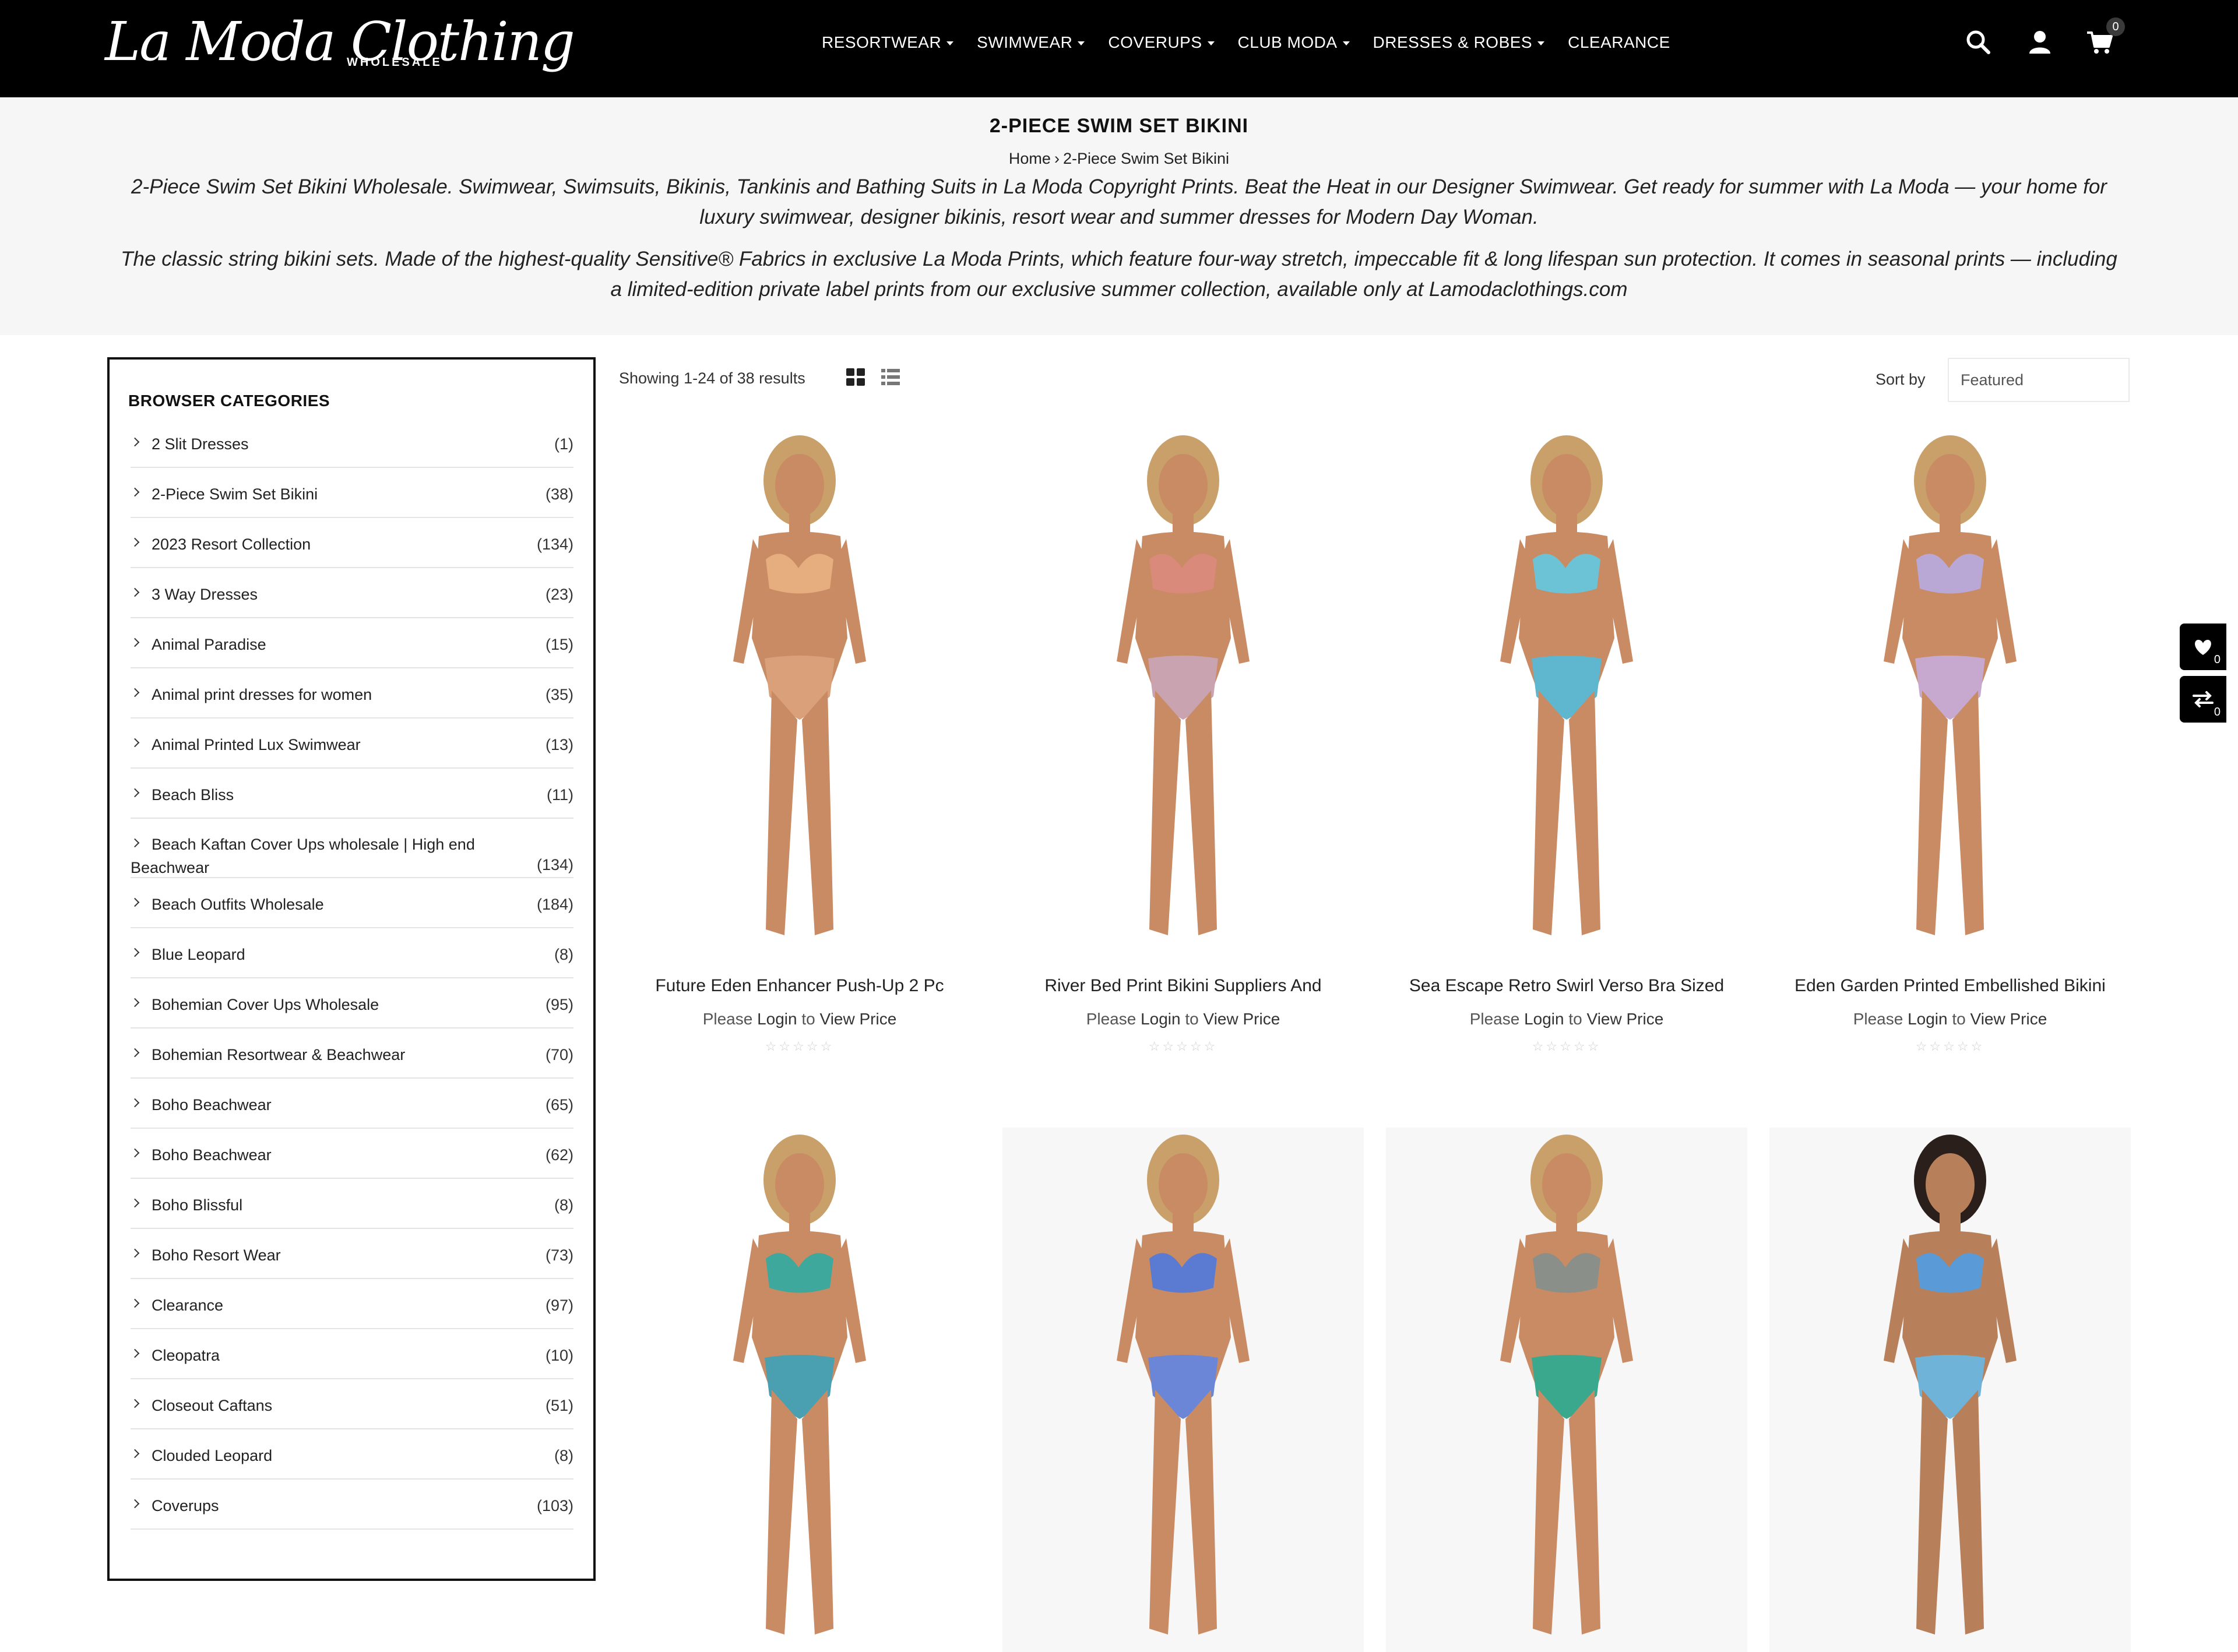  I want to click on product-photo, so click(799, 685).